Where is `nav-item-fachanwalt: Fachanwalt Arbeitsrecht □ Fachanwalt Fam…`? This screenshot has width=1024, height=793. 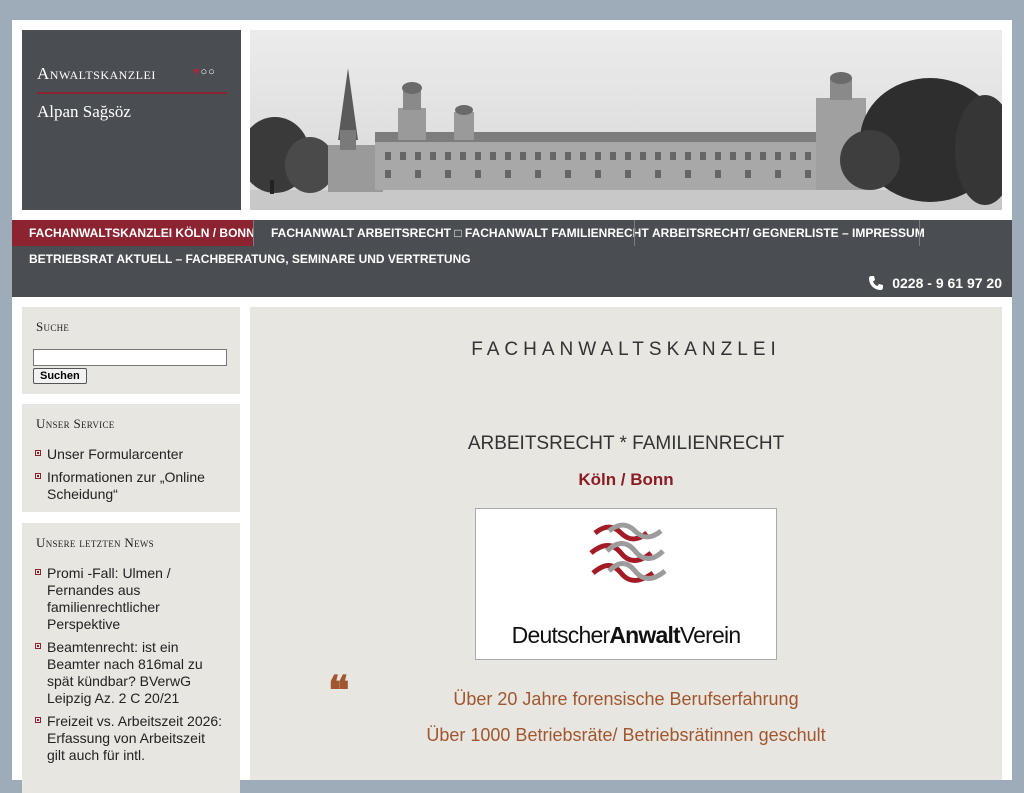 nav-item-fachanwalt: Fachanwalt Arbeitsrecht □ Fachanwalt Fam… is located at coordinates (451, 233).